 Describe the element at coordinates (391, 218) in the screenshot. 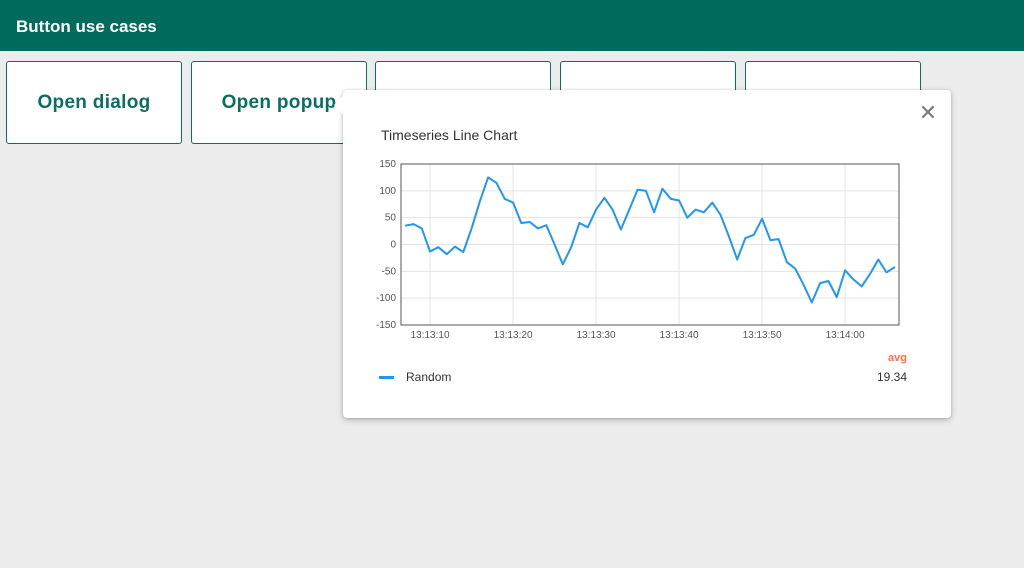

I see `y-tick-label: 50` at that location.